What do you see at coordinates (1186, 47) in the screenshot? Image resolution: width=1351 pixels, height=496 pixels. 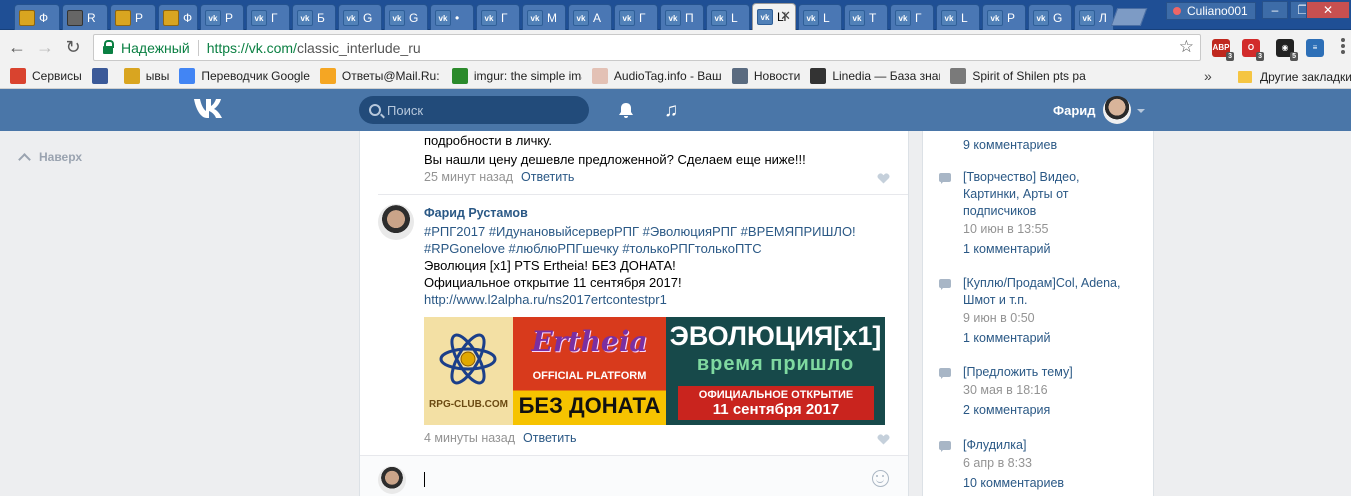 I see `bookmark-star-icon: ☆` at bounding box center [1186, 47].